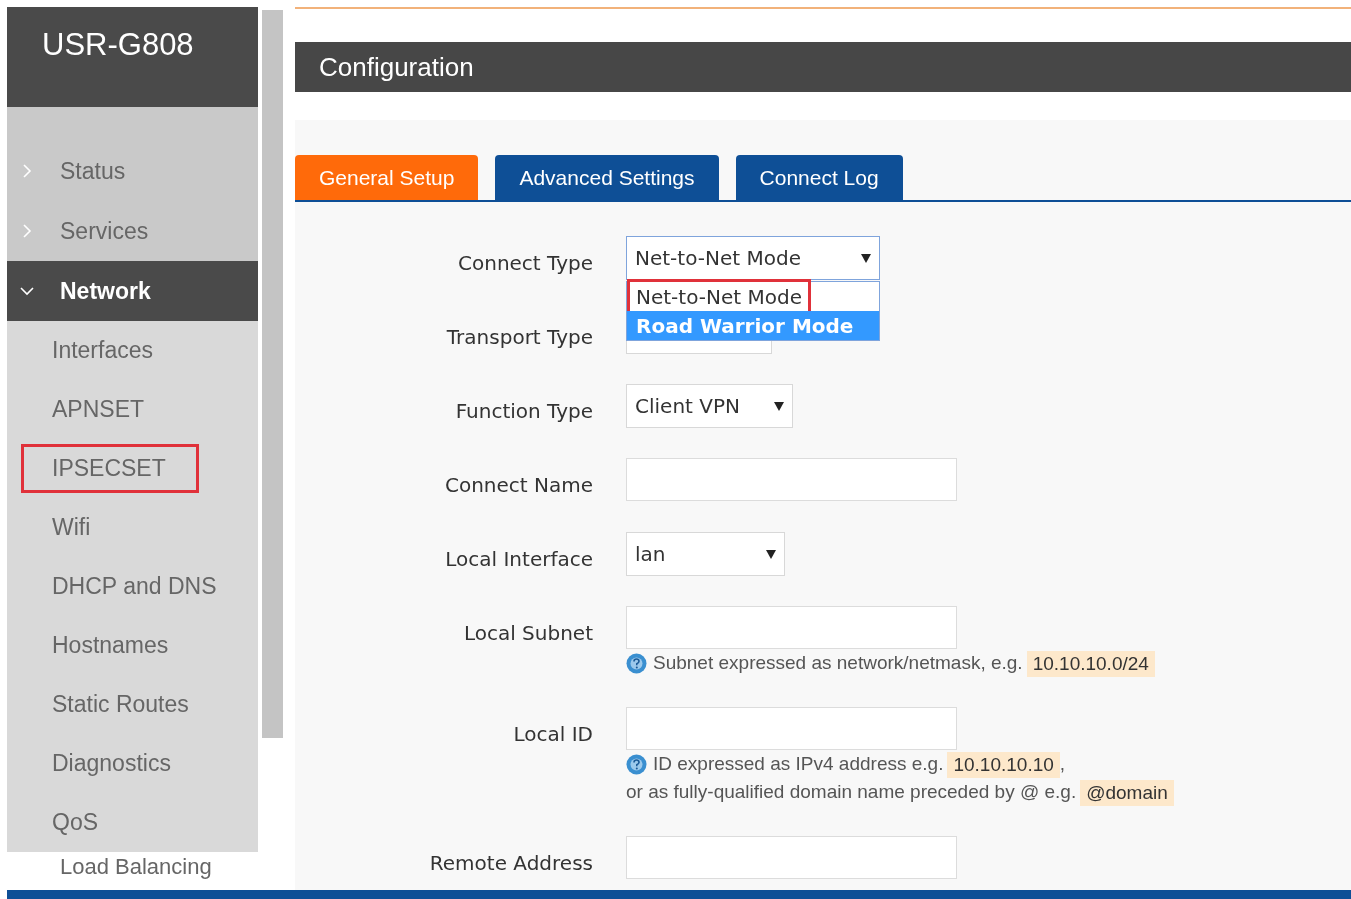 The height and width of the screenshot is (899, 1351). What do you see at coordinates (1127, 792) in the screenshot?
I see `example-value: @domain` at bounding box center [1127, 792].